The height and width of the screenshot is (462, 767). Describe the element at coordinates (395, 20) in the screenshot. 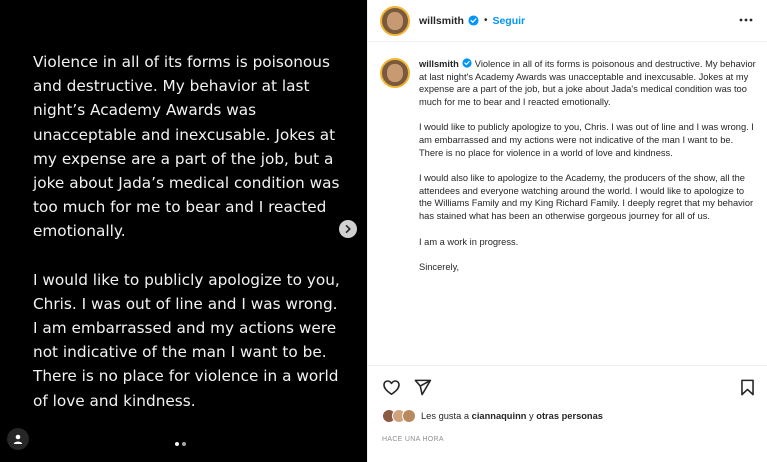

I see `avatar` at that location.